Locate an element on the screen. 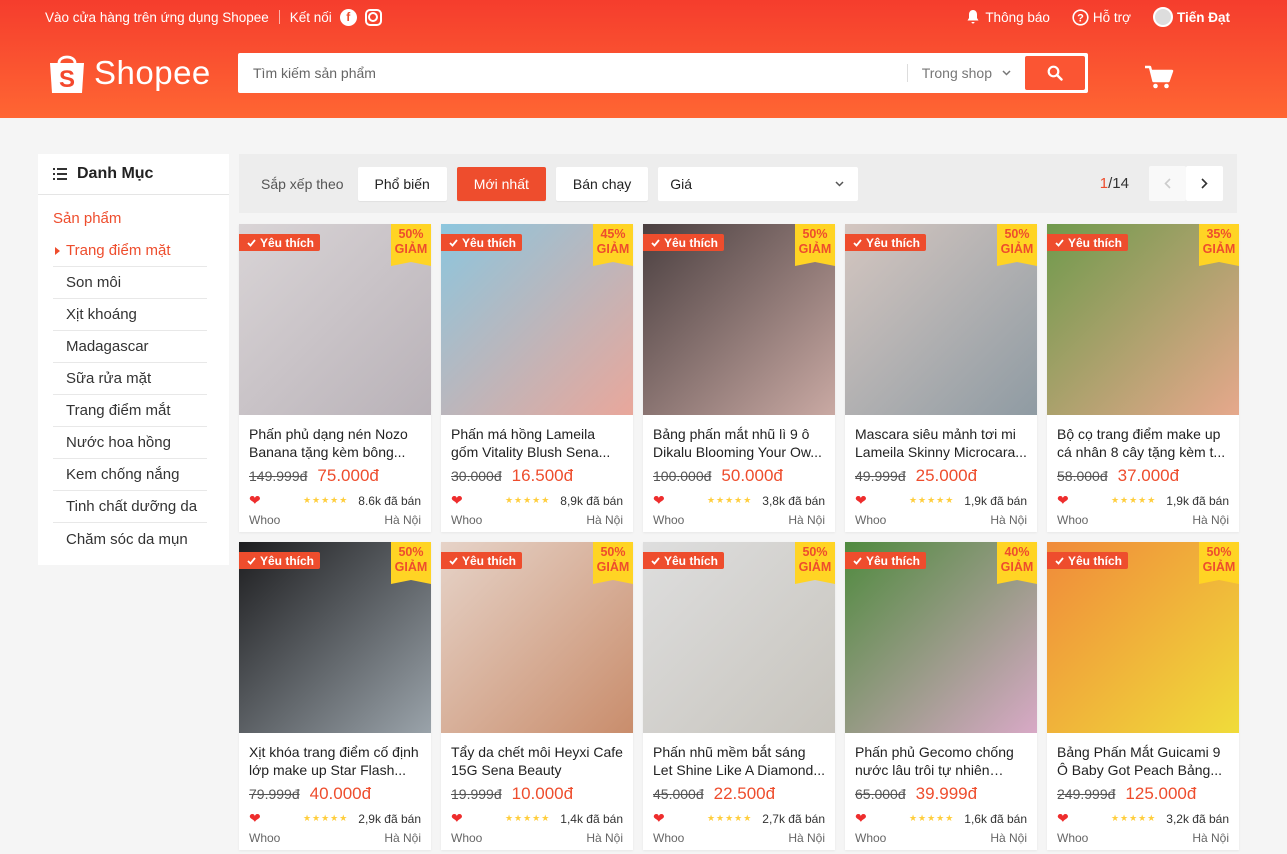 The width and height of the screenshot is (1287, 854). sidebar-section-products: Sản phẩm is located at coordinates (133, 215).